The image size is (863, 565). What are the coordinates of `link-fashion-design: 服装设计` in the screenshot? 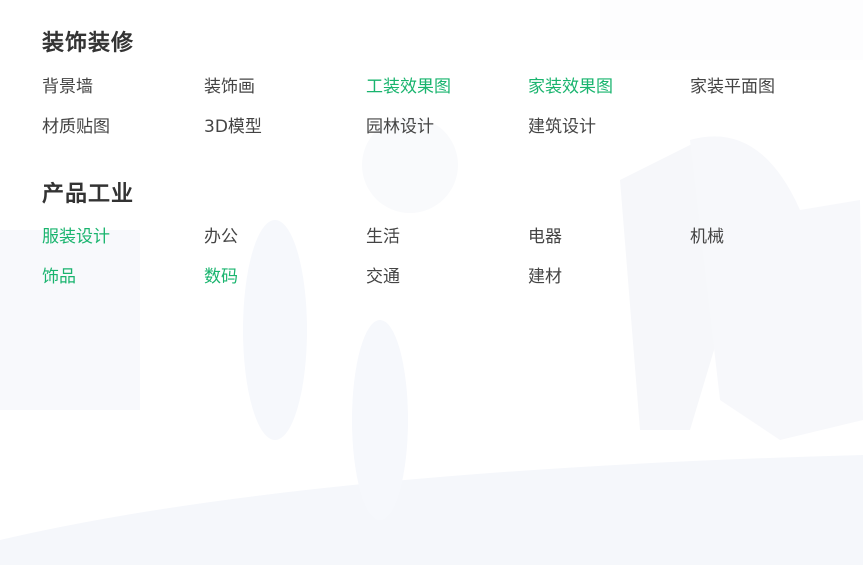 It's located at (76, 237).